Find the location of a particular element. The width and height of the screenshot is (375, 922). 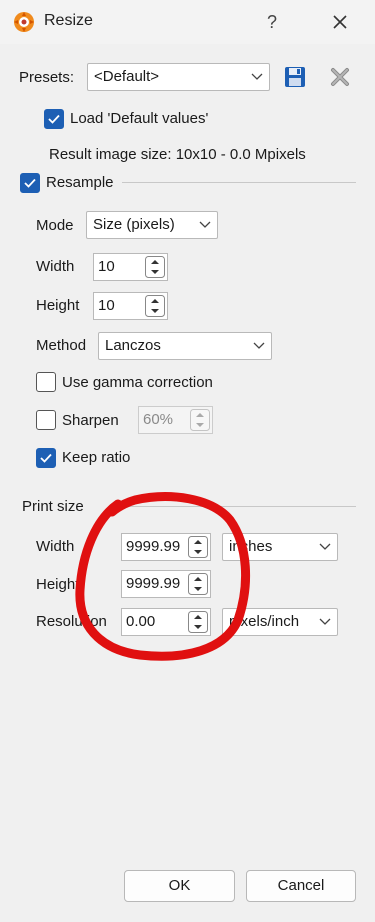

method-label: Method is located at coordinates (61, 345).